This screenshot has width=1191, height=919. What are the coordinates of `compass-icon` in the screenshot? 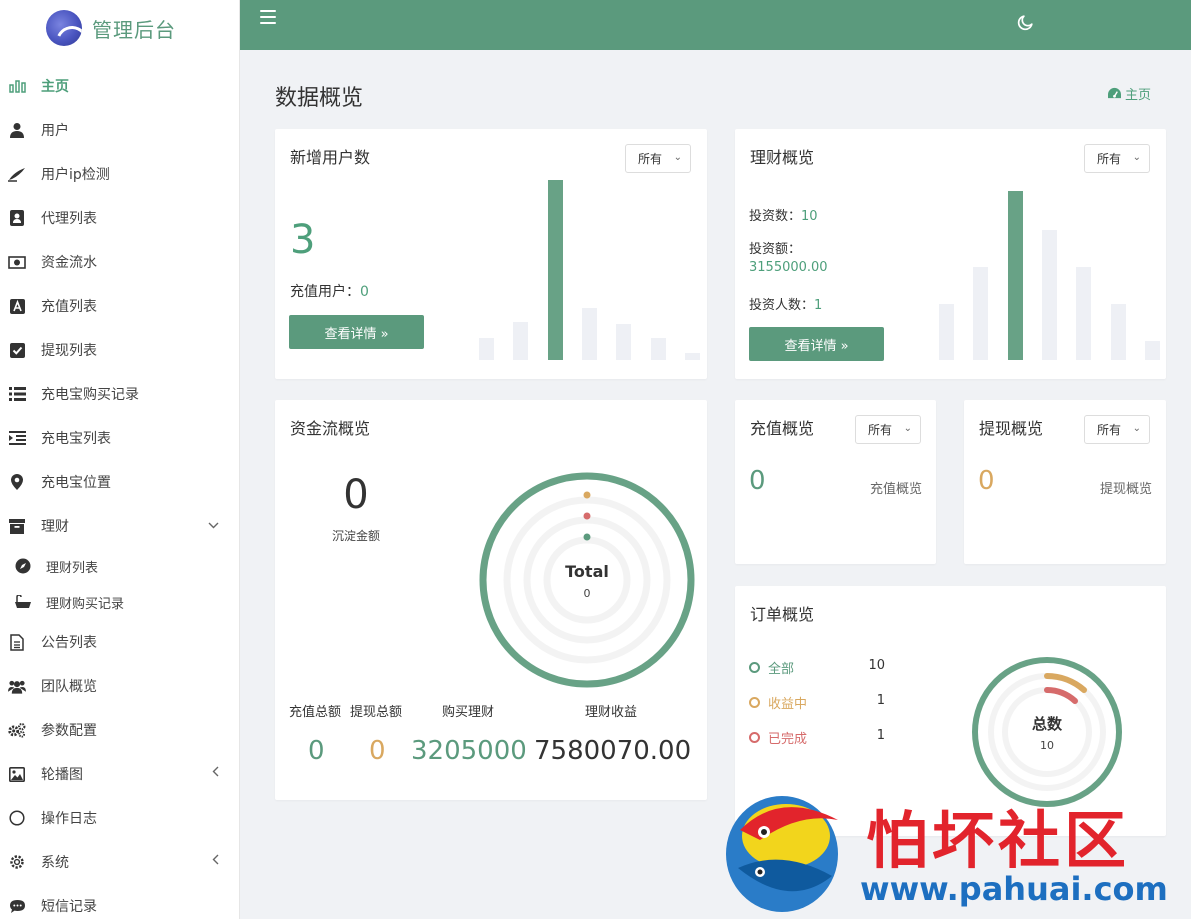 It's located at (23, 566).